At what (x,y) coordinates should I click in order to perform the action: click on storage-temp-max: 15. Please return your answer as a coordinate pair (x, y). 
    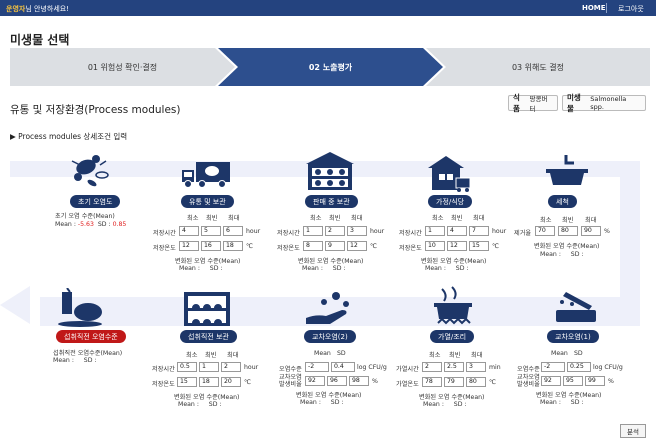
    Looking at the image, I should click on (479, 246).